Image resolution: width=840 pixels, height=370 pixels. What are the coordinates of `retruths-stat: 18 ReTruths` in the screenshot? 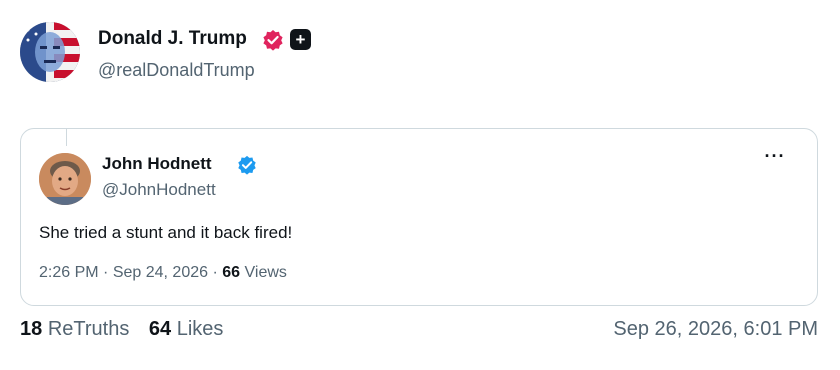 It's located at (74, 329).